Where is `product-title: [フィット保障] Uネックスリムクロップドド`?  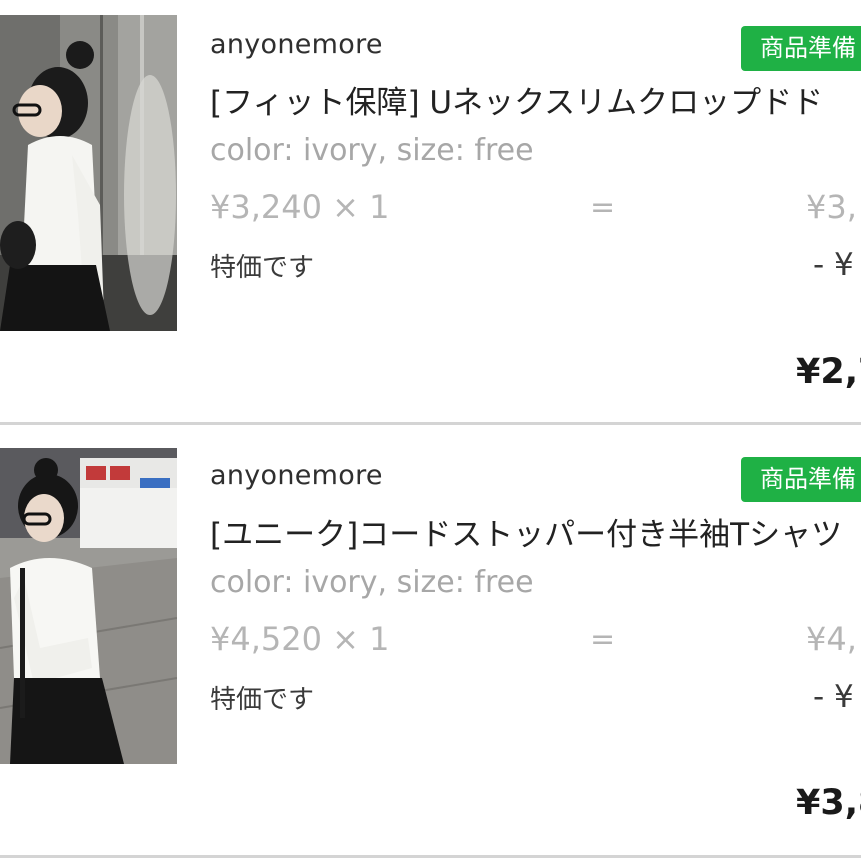 product-title: [フィット保障] Uネックスリムクロップドド is located at coordinates (516, 99).